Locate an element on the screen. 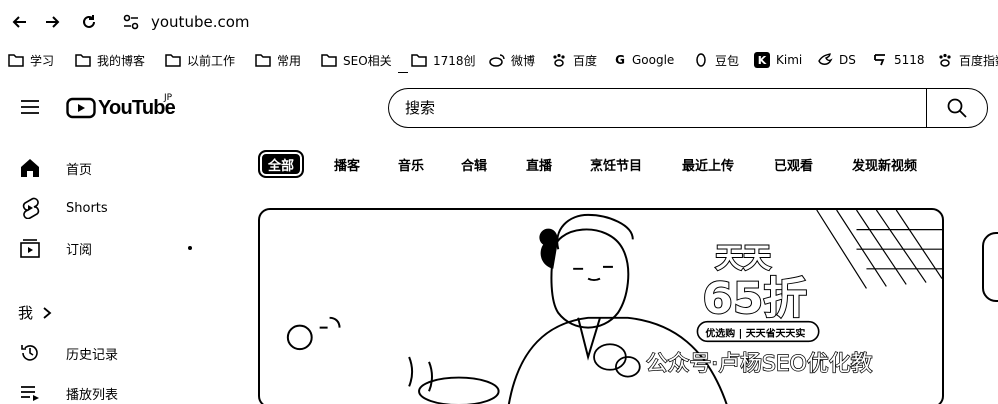 This screenshot has height=404, width=998. reload-icon is located at coordinates (89, 22).